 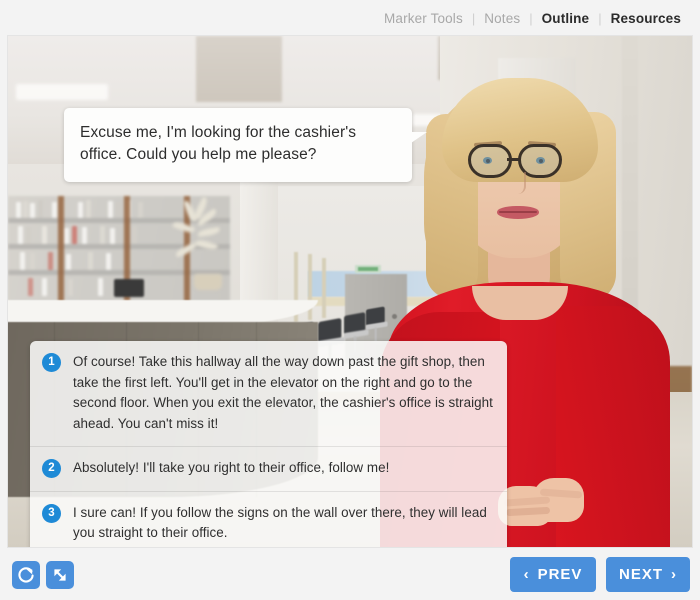 What do you see at coordinates (674, 574) in the screenshot?
I see `chevron-right-icon: ›` at bounding box center [674, 574].